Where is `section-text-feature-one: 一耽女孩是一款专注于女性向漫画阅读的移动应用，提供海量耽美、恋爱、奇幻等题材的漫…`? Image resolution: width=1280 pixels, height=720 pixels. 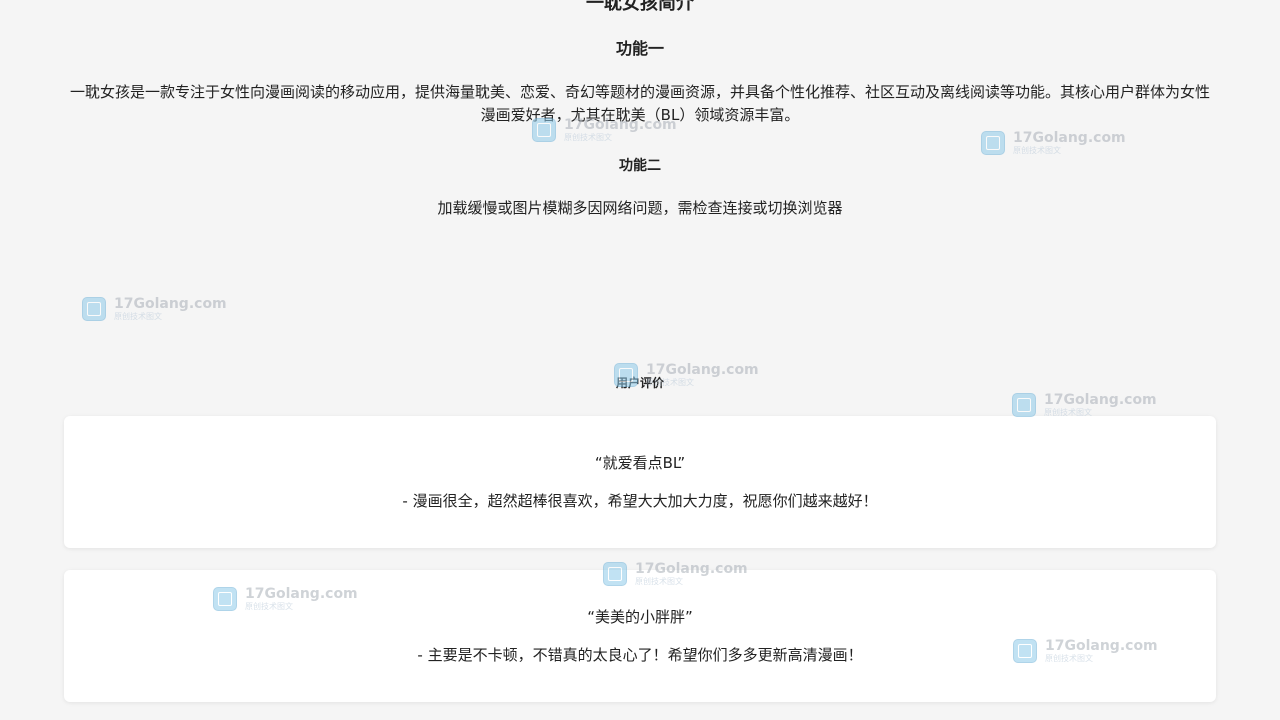 section-text-feature-one: 一耽女孩是一款专注于女性向漫画阅读的移动应用，提供海量耽美、恋爱、奇幻等题材的漫… is located at coordinates (639, 103).